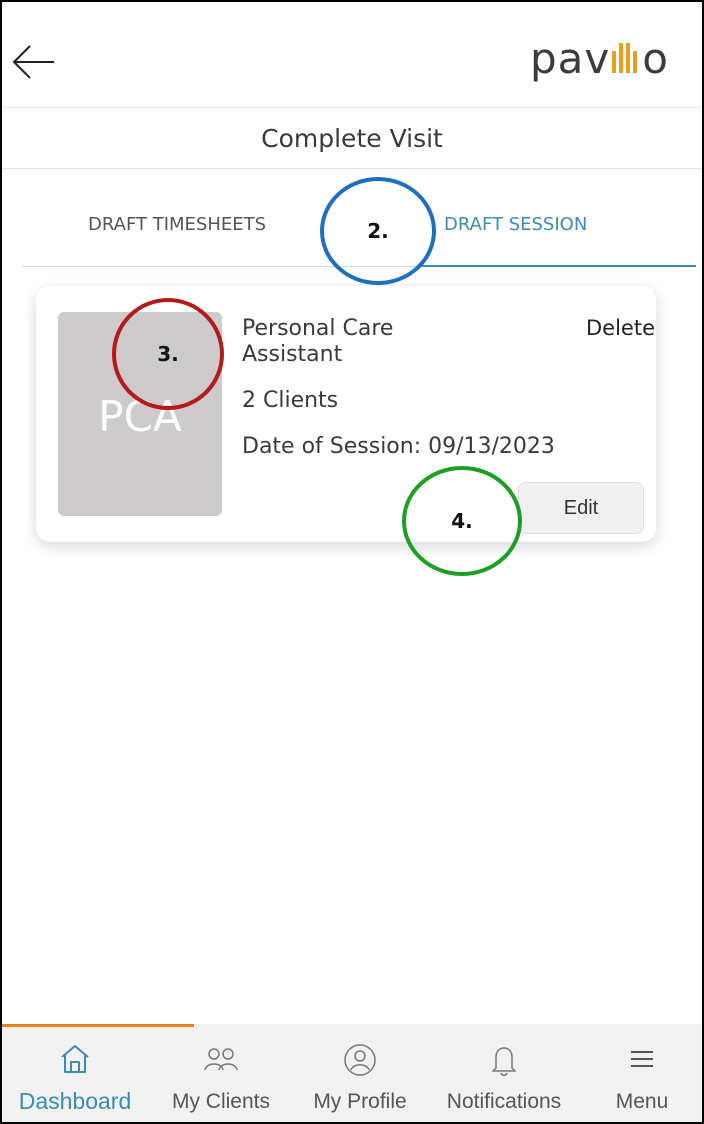  Describe the element at coordinates (642, 1101) in the screenshot. I see `nav-label: Menu` at that location.